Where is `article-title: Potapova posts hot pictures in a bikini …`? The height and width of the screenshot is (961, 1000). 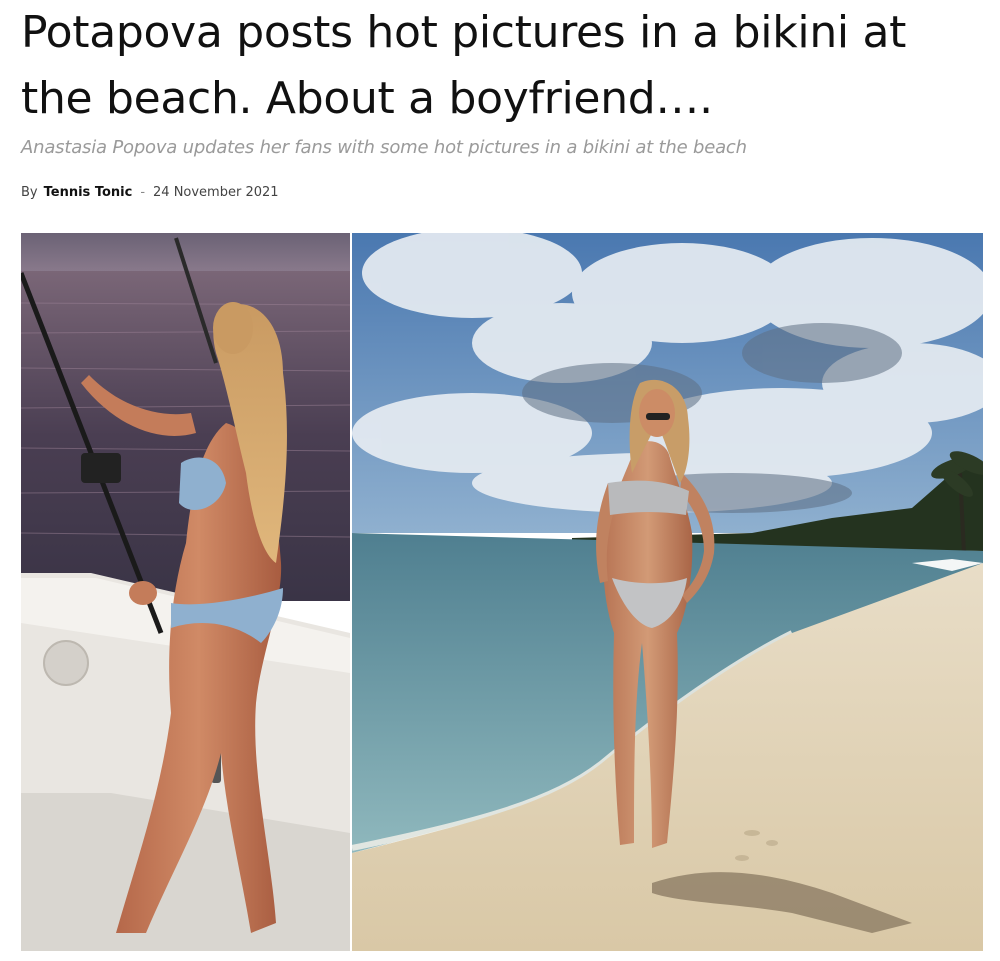
article-title: Potapova posts hot pictures in a bikini … is located at coordinates (464, 65).